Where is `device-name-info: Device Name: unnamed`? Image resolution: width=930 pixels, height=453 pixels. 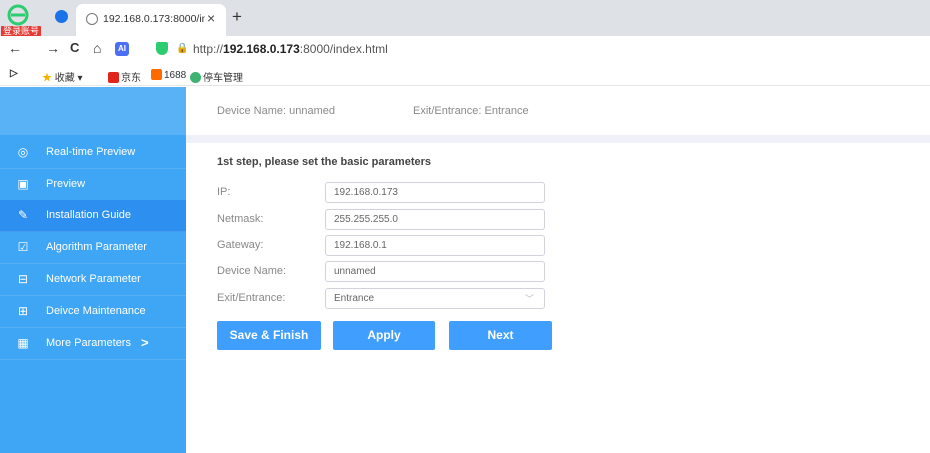
device-name-info: Device Name: unnamed is located at coordinates (276, 111).